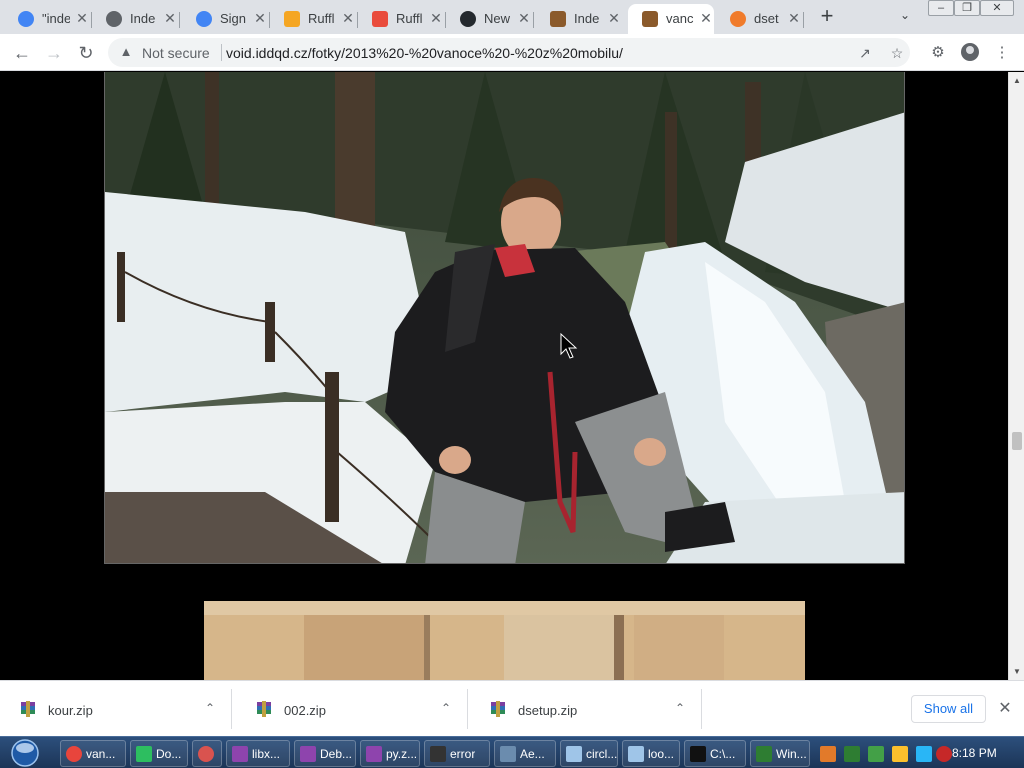  Describe the element at coordinates (226, 19) in the screenshot. I see `tab-2: Sign ✕` at that location.